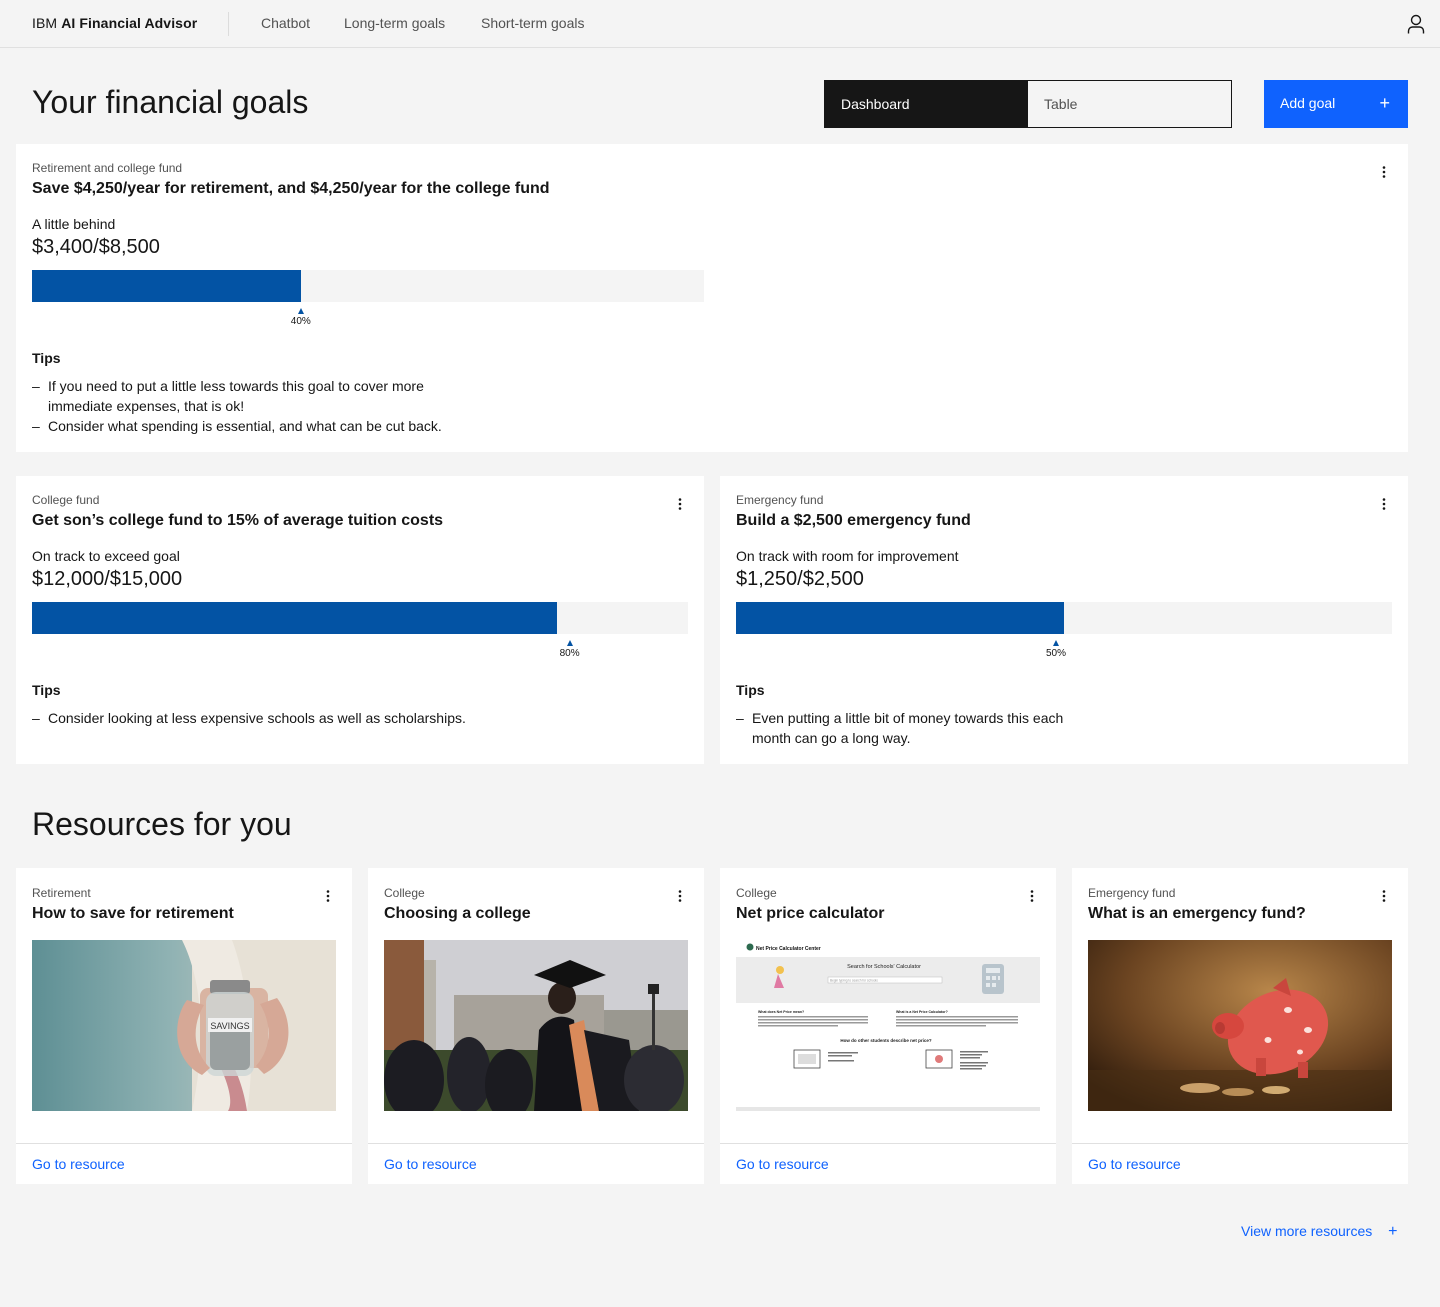  What do you see at coordinates (1129, 104) in the screenshot?
I see `tab-table: Table` at bounding box center [1129, 104].